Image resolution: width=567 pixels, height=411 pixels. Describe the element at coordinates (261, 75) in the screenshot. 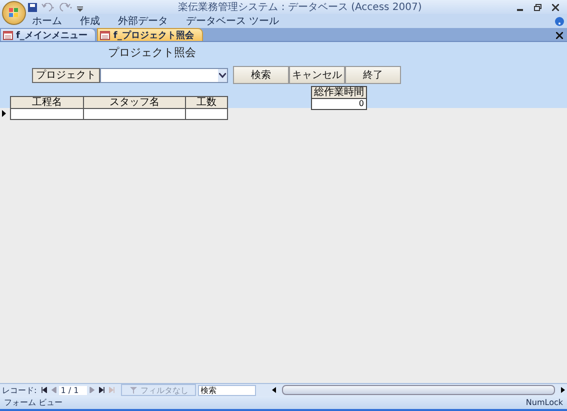

I see `form-button: 検索` at that location.